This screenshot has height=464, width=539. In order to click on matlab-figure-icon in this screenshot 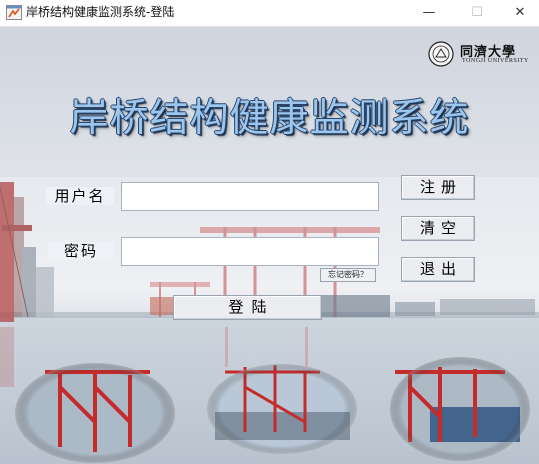, I will do `click(14, 12)`.